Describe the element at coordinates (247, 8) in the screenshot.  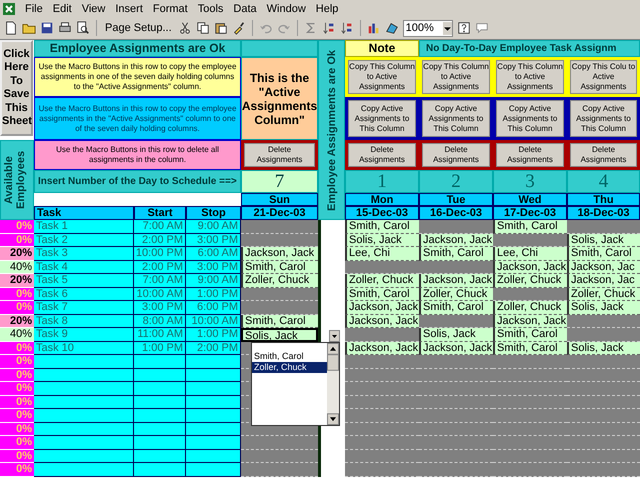
I see `menu-item: Data` at that location.